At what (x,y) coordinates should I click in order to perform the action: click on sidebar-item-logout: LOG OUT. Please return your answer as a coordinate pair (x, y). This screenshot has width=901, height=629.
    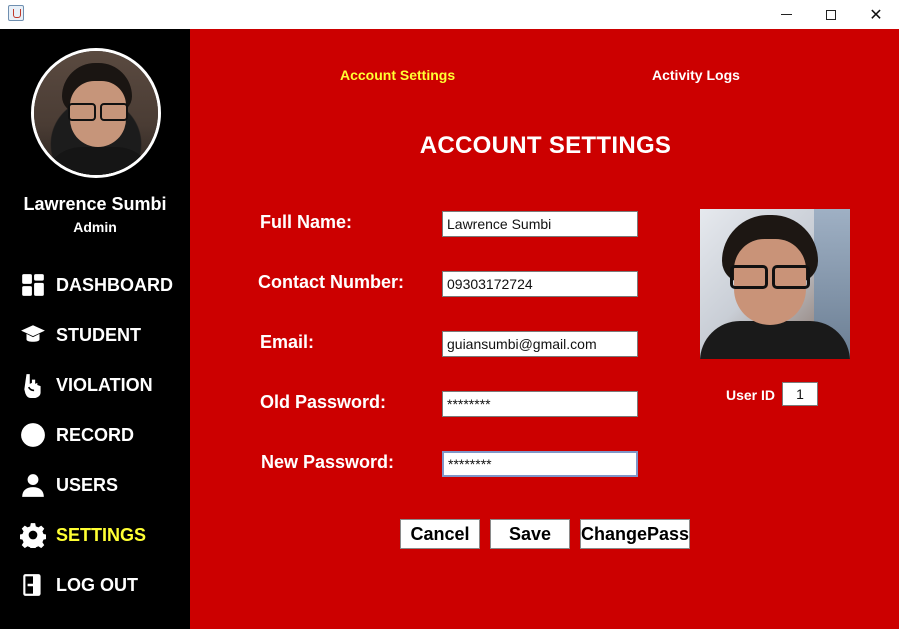
    Looking at the image, I should click on (102, 585).